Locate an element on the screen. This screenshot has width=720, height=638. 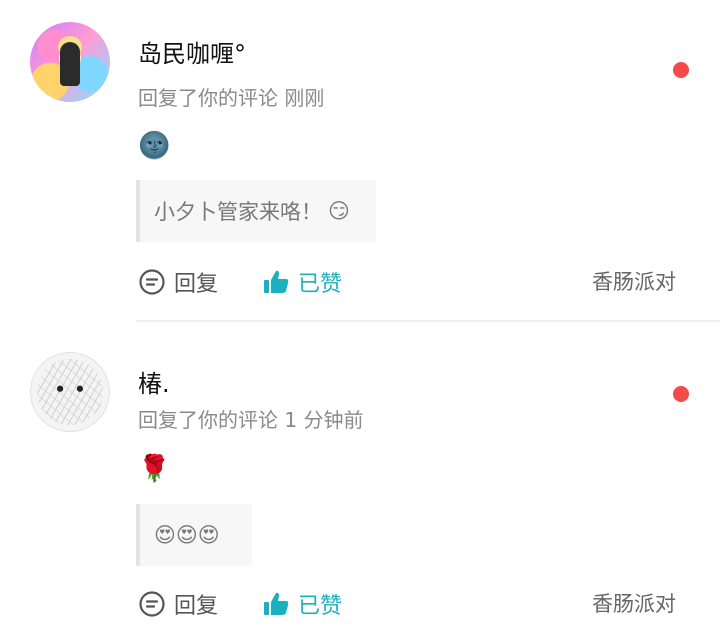
avatar-figure-body is located at coordinates (70, 64).